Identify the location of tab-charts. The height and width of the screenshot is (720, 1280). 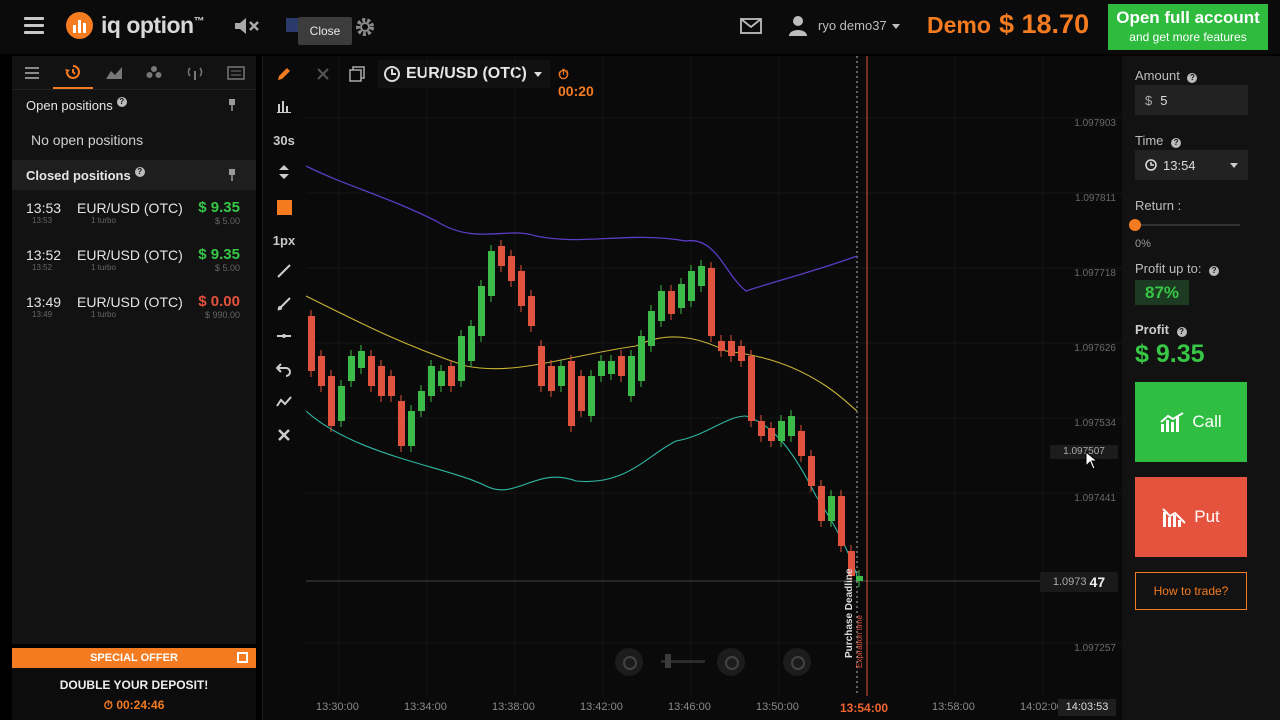
(113, 72).